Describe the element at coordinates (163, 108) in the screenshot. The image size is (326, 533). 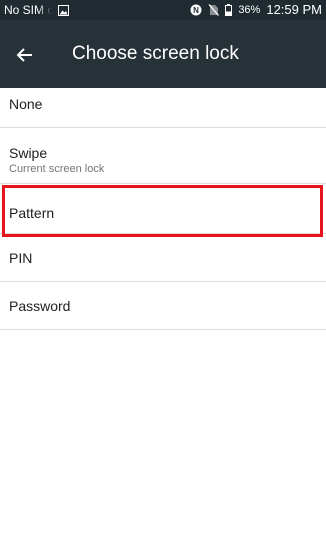
I see `option-none: None` at that location.